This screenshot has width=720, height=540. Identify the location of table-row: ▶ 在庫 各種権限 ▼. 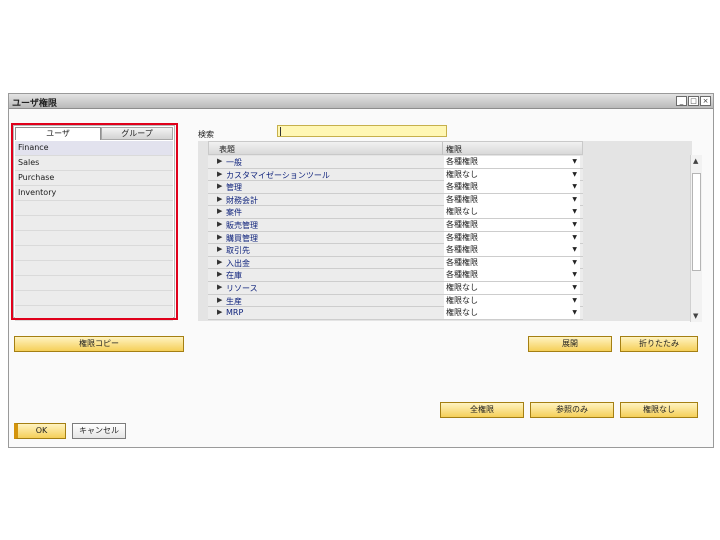
(395, 275).